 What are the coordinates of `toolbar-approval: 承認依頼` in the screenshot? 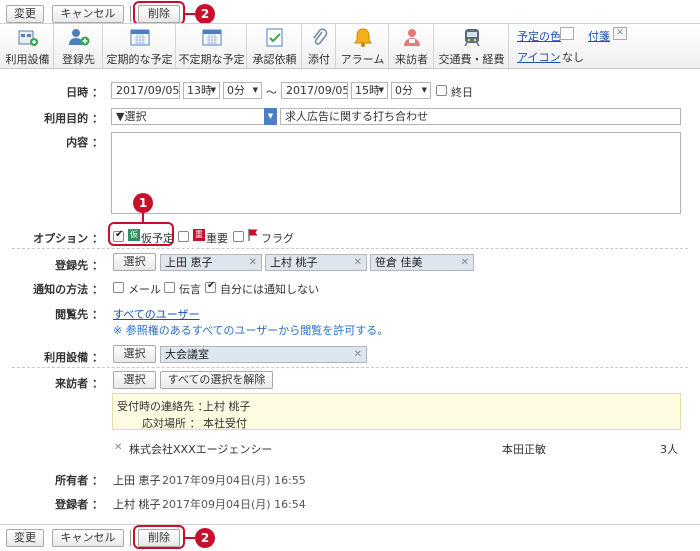 It's located at (275, 46).